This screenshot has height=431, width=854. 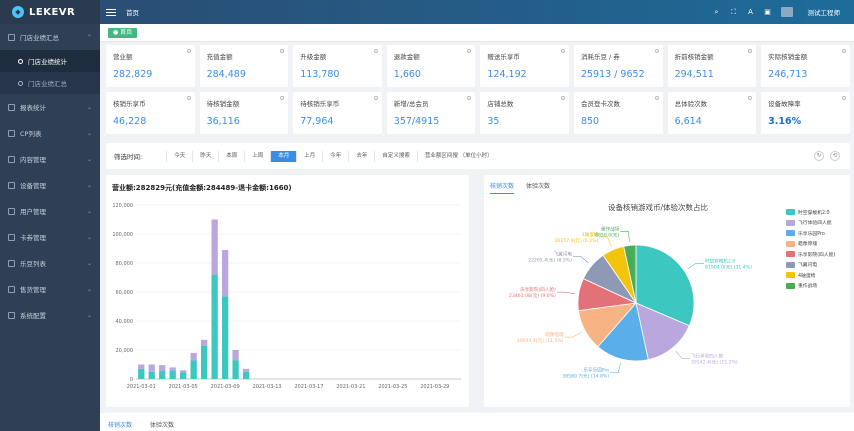 What do you see at coordinates (824, 12) in the screenshot?
I see `user-name: 测试工程师` at bounding box center [824, 12].